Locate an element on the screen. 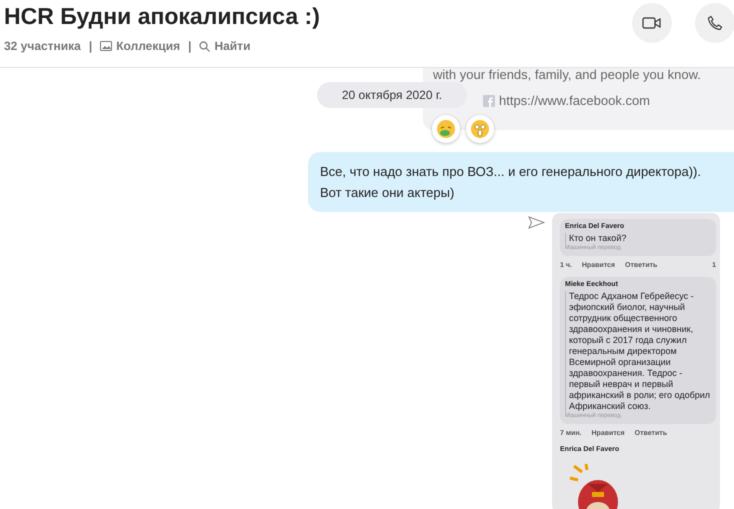 This screenshot has height=509, width=734. video-camera-icon is located at coordinates (652, 23).